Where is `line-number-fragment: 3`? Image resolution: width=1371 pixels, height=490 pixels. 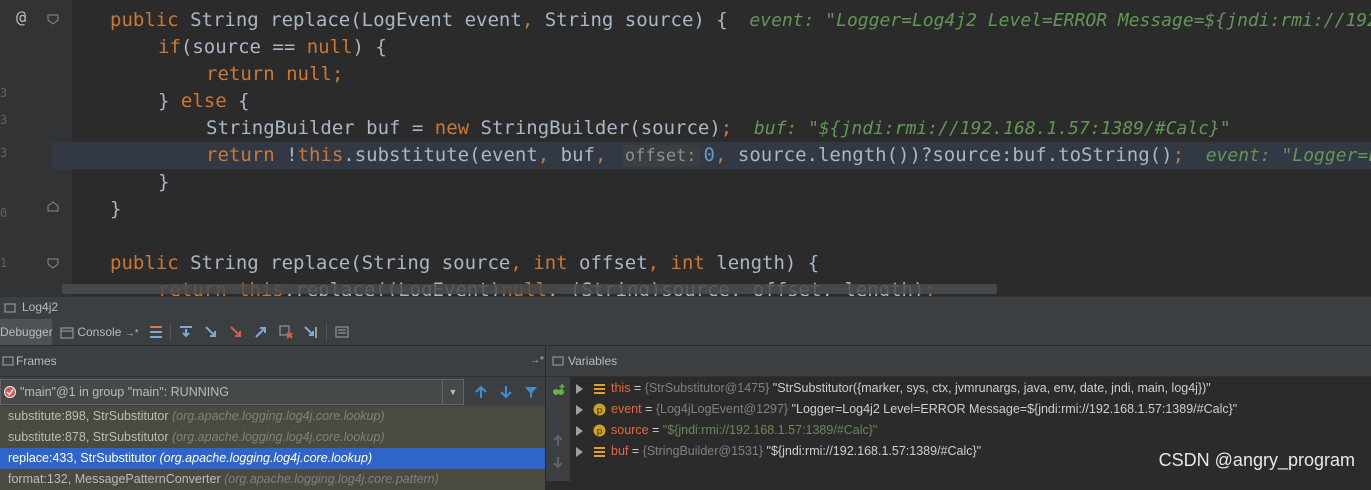 line-number-fragment: 3 is located at coordinates (4, 120).